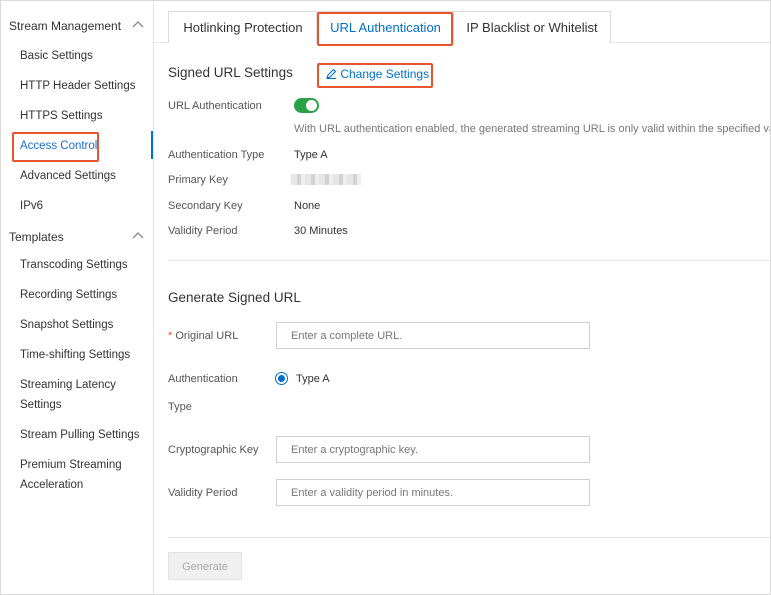  What do you see at coordinates (74, 265) in the screenshot?
I see `sidebar-item-transcoding-settings: Transcoding Settings` at bounding box center [74, 265].